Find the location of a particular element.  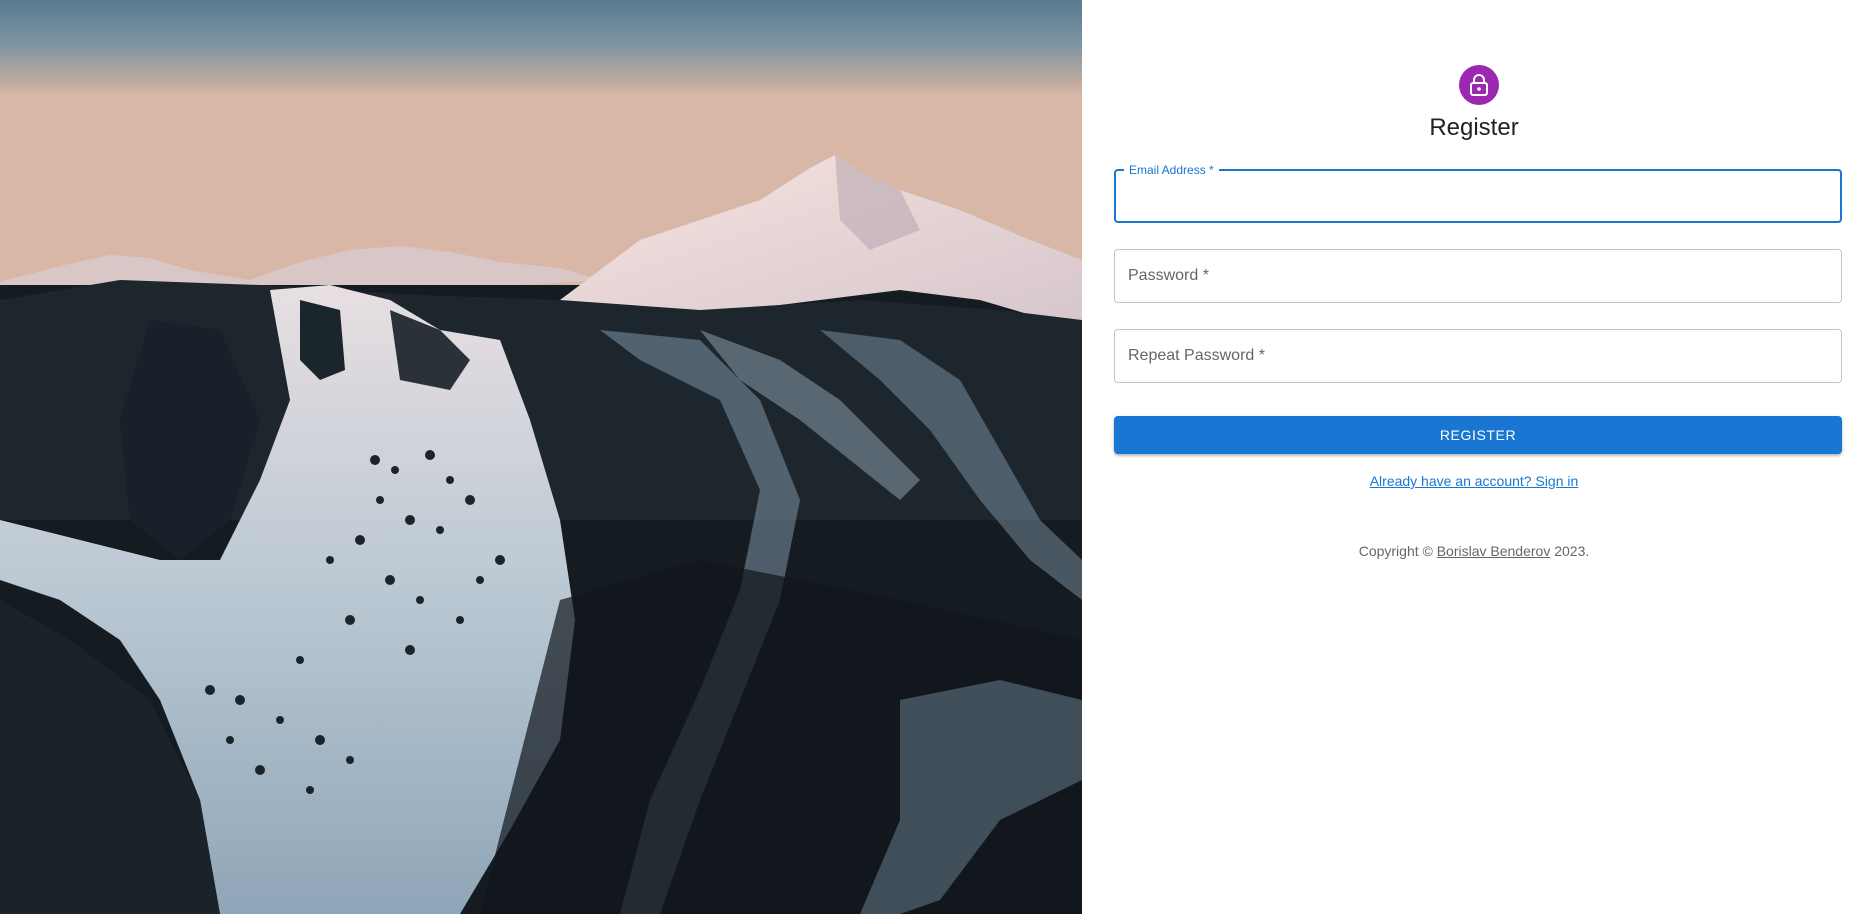

signin-link-container: Already have an account? Sign in is located at coordinates (1474, 481).